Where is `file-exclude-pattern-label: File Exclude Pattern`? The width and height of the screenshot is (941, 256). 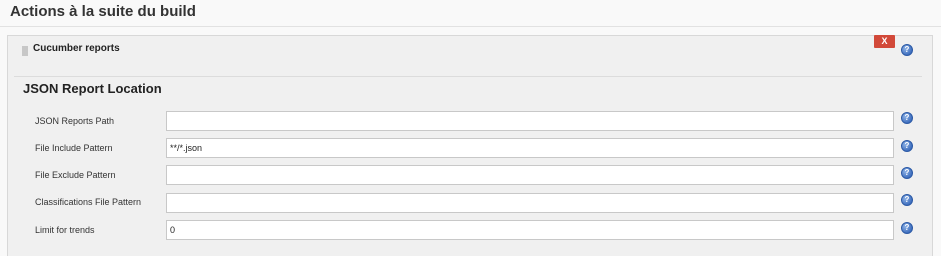
file-exclude-pattern-label: File Exclude Pattern is located at coordinates (75, 175).